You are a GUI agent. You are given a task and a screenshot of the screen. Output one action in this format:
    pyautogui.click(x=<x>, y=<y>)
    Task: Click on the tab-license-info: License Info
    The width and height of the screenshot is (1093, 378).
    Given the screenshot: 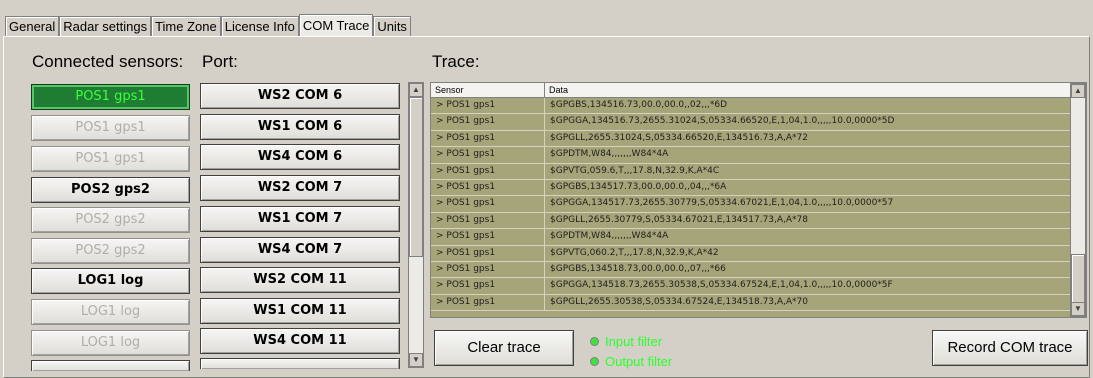 What is the action you would take?
    pyautogui.click(x=259, y=26)
    